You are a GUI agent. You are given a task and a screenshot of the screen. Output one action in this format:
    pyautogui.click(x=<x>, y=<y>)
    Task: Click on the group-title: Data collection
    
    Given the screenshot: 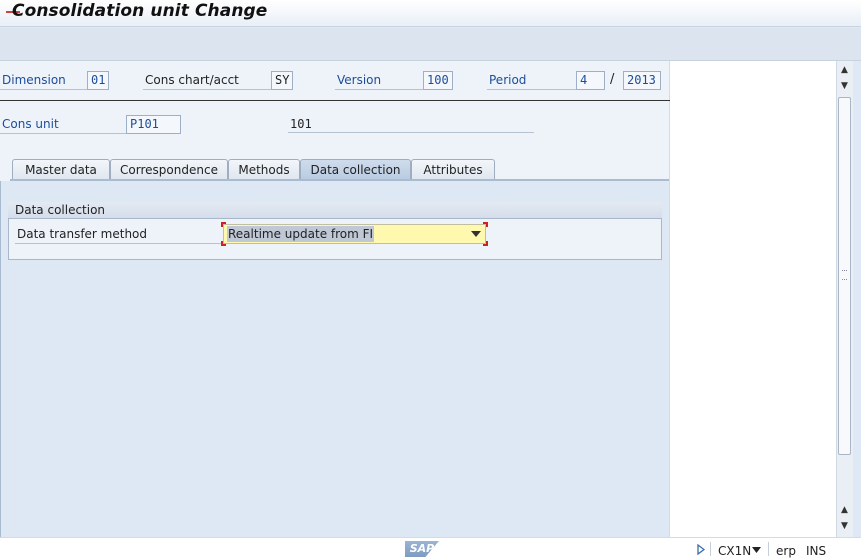 What is the action you would take?
    pyautogui.click(x=60, y=210)
    